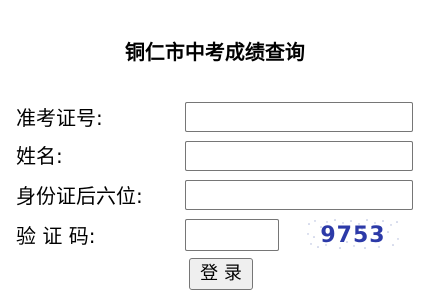 This screenshot has height=295, width=430. What do you see at coordinates (299, 156) in the screenshot?
I see `name-input` at bounding box center [299, 156].